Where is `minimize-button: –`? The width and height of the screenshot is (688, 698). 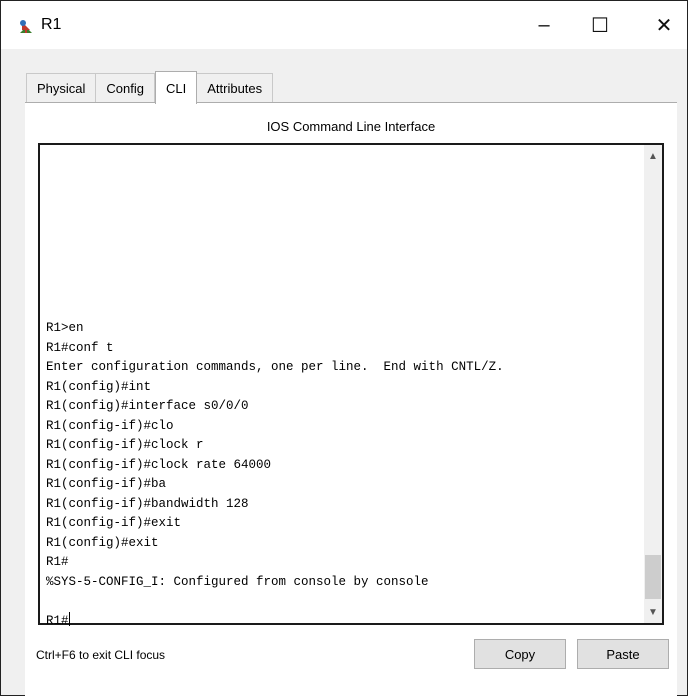
minimize-button: – is located at coordinates (544, 25).